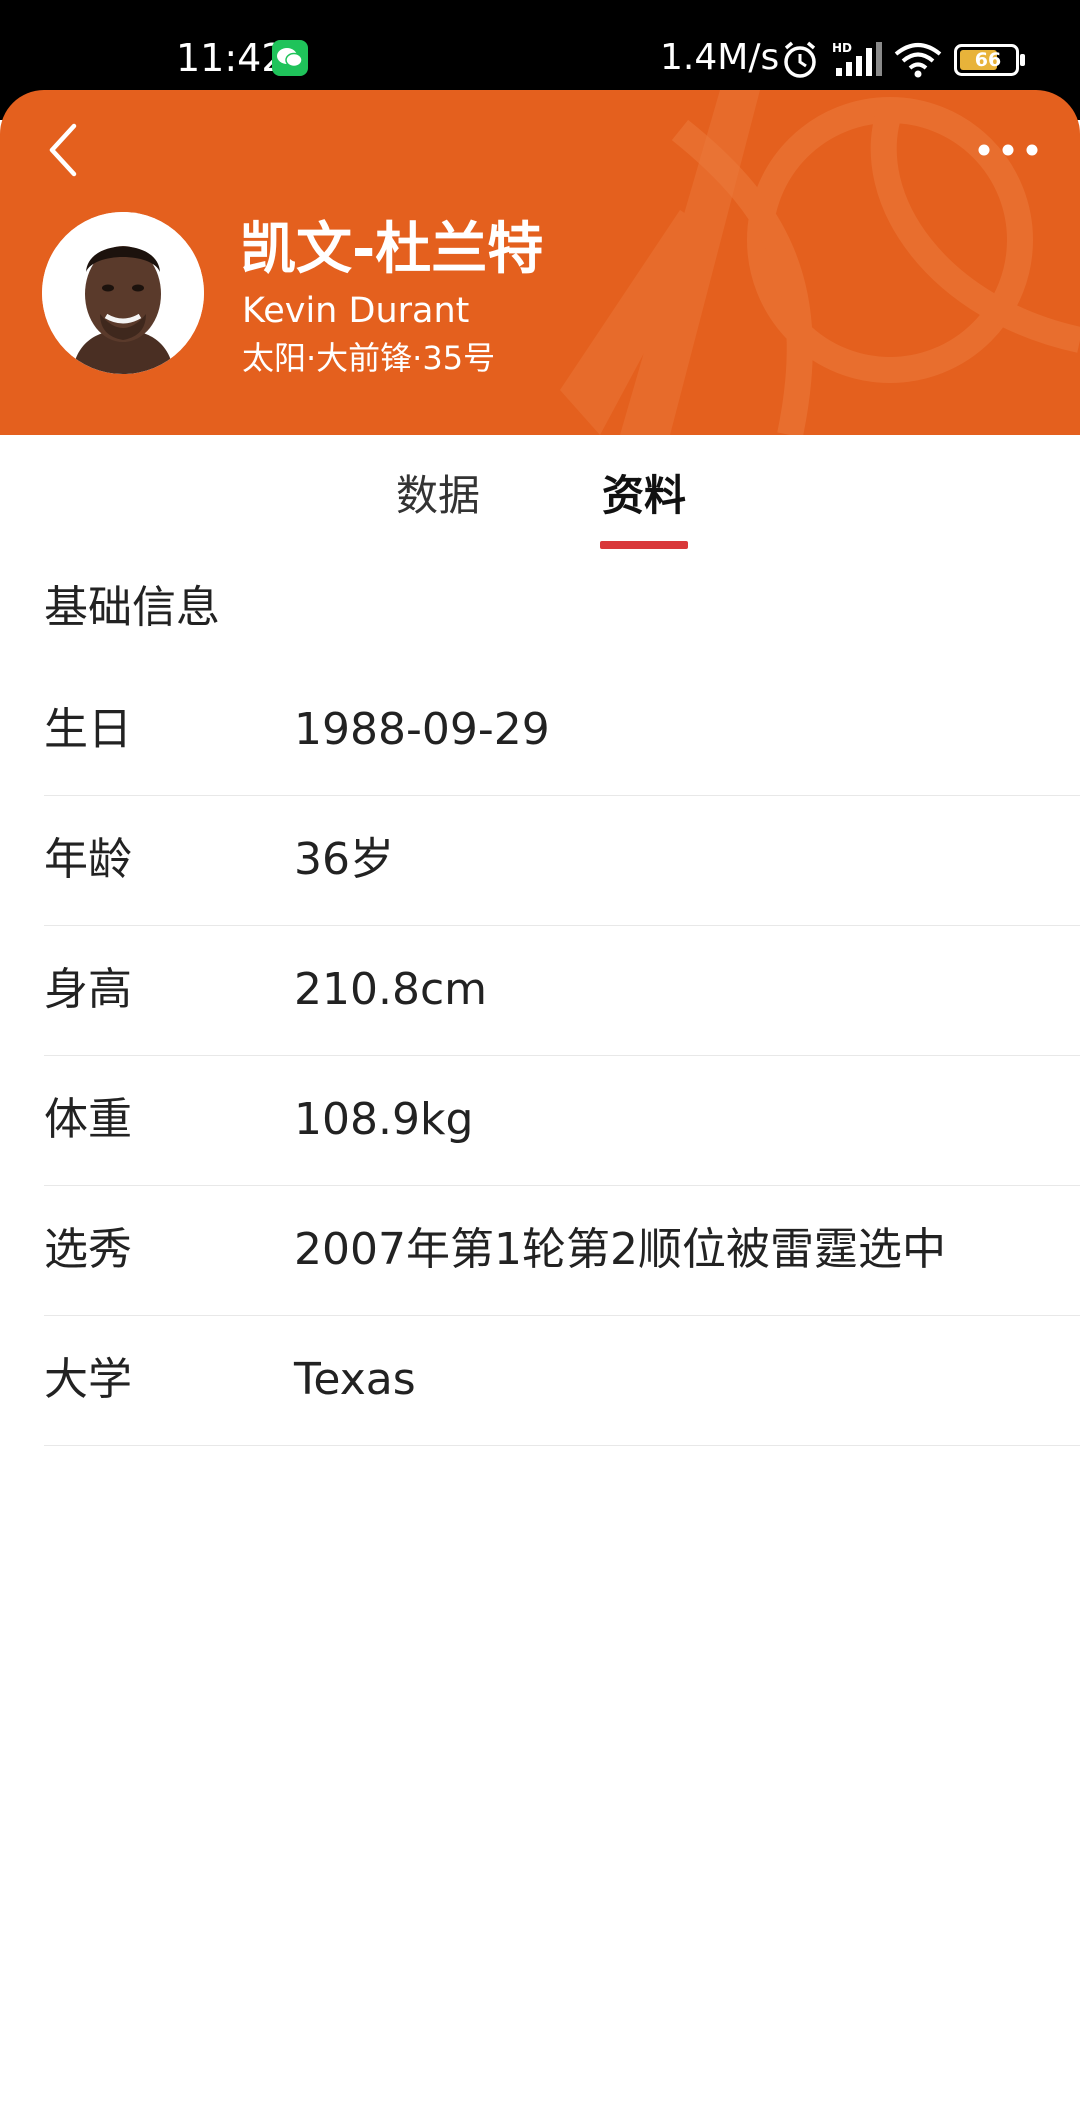  I want to click on player-photo, so click(123, 293).